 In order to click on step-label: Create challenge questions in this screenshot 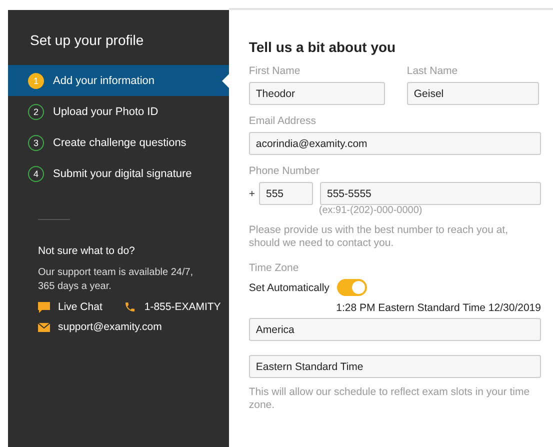, I will do `click(119, 142)`.